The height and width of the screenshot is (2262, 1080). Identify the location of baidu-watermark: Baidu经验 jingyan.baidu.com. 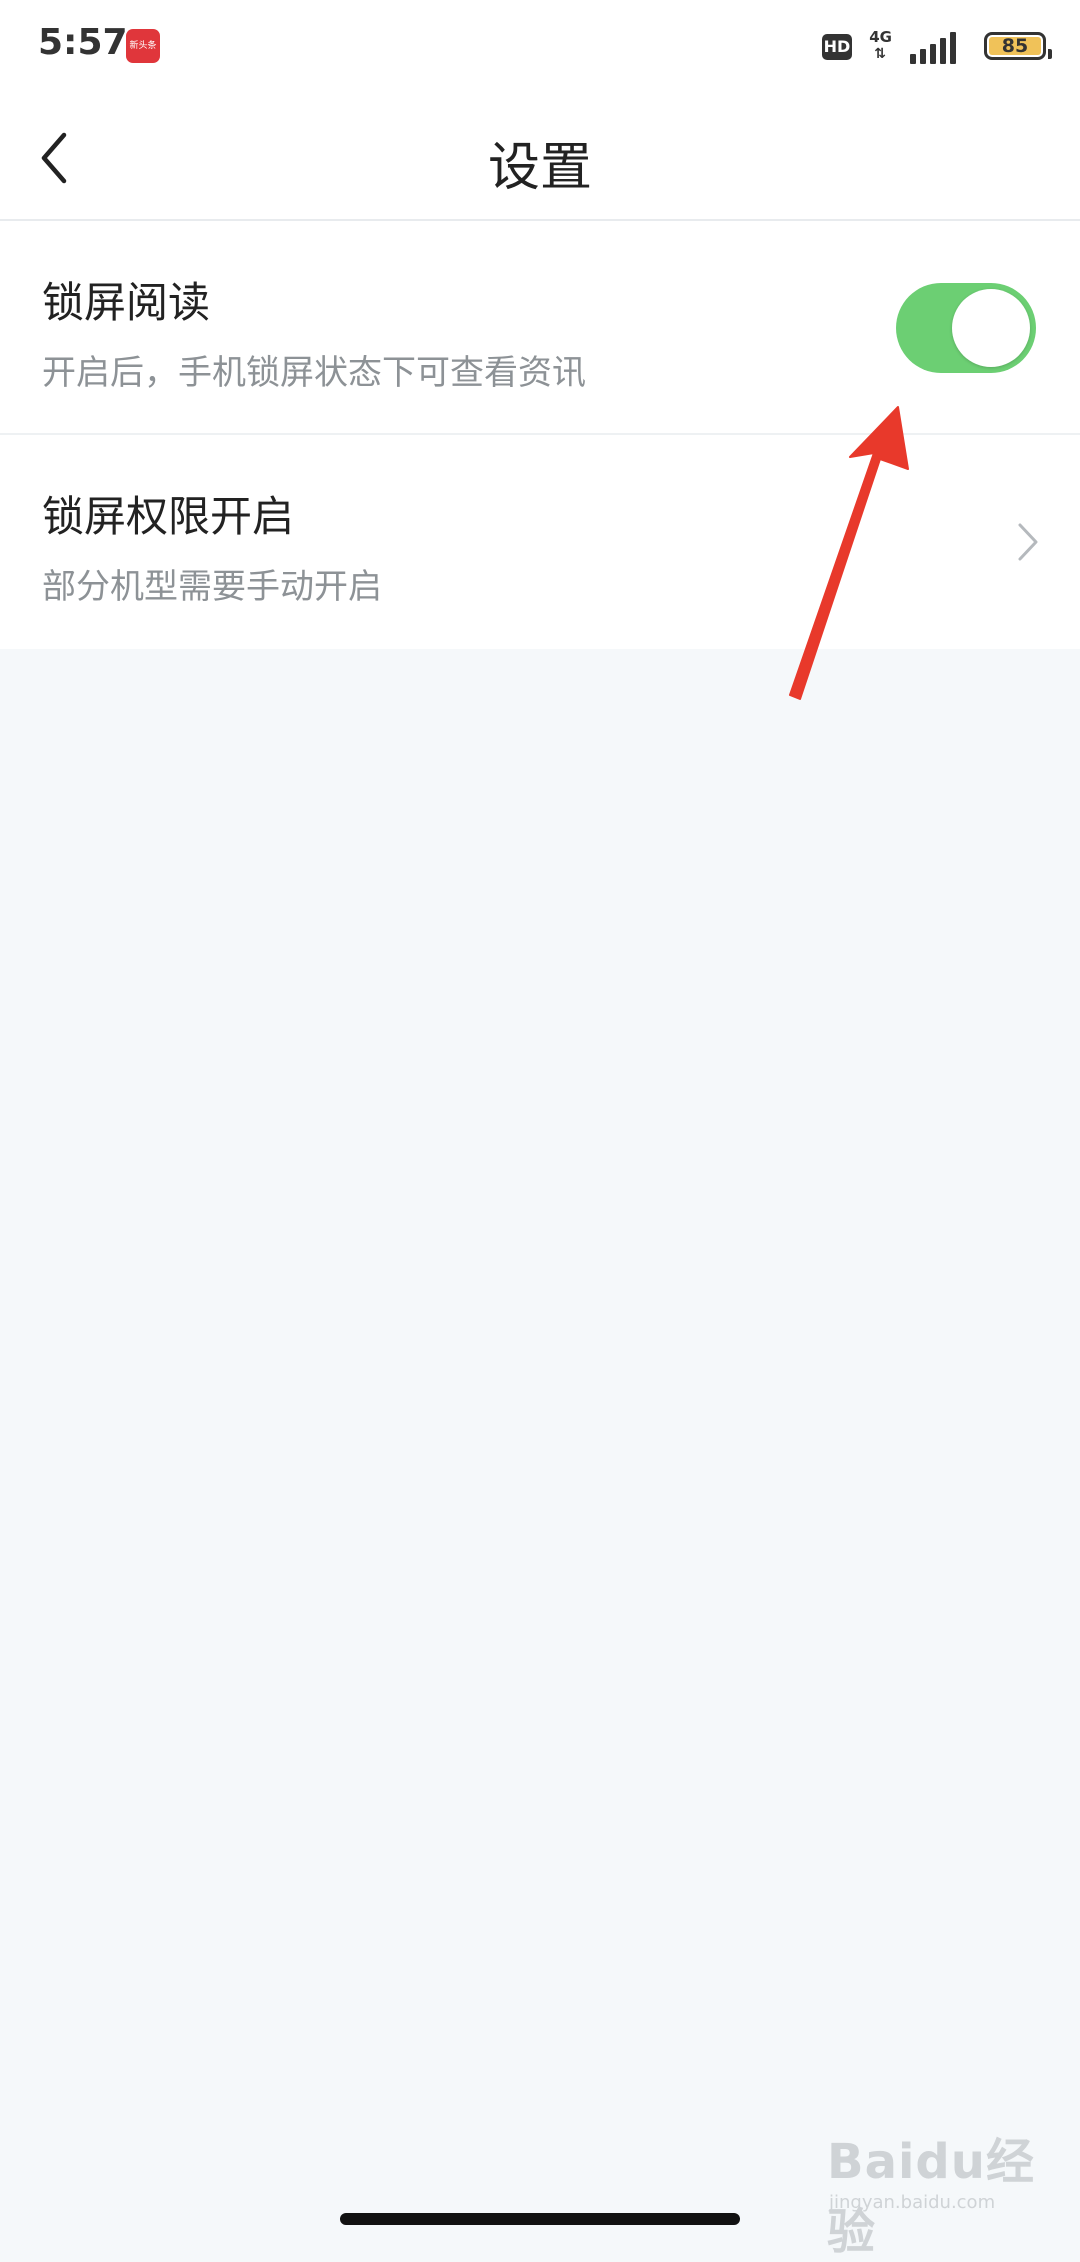
(945, 2186).